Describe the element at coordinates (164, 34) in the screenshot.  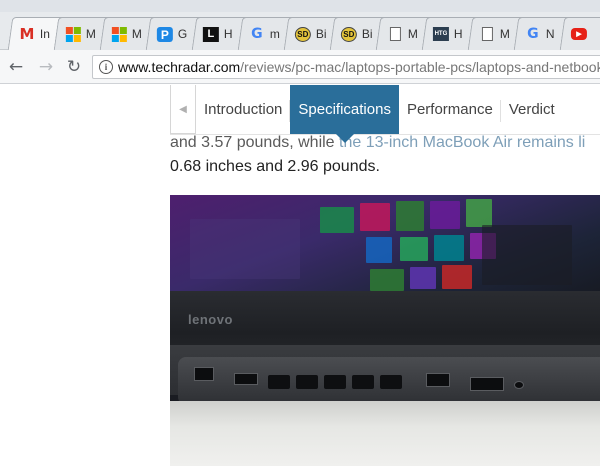
I see `p-icon: P` at that location.